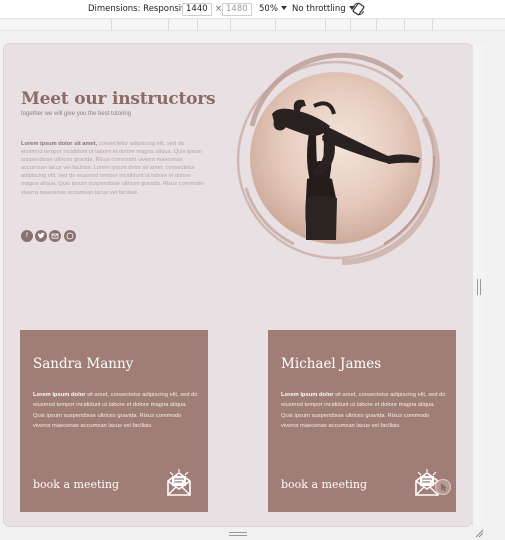 The width and height of the screenshot is (505, 540). I want to click on rotate-icon, so click(358, 9).